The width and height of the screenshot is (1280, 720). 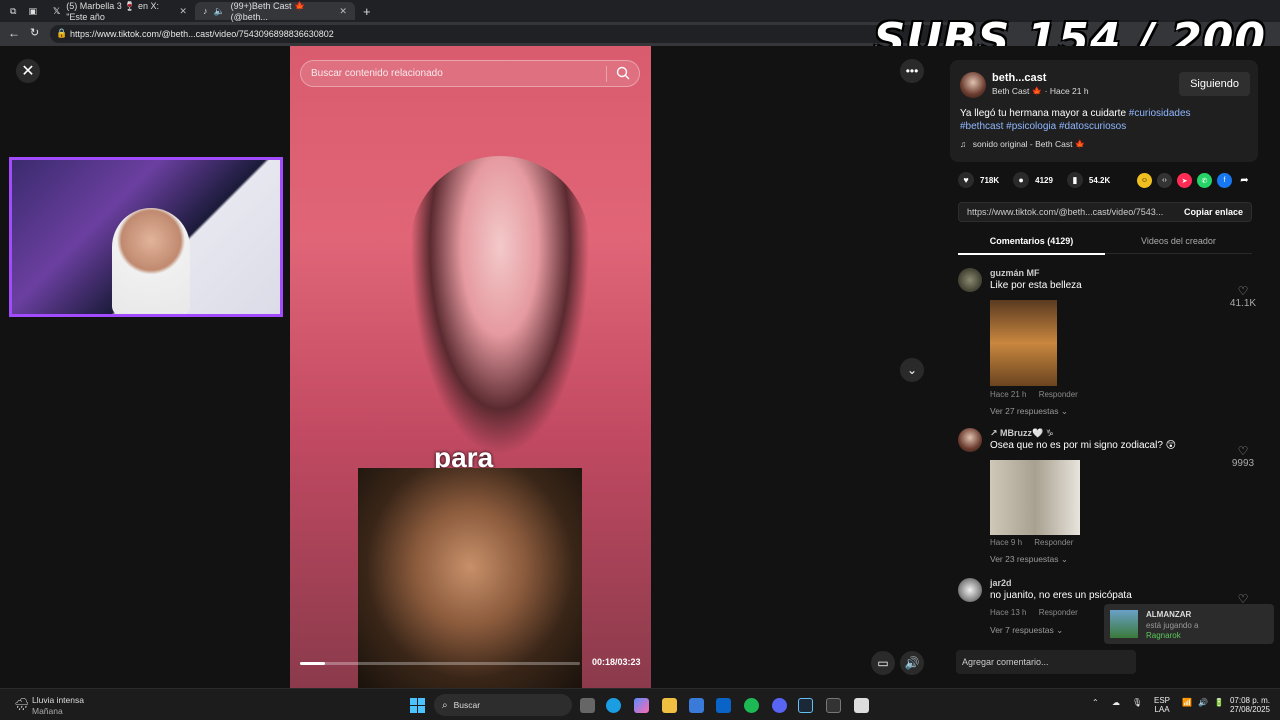 I want to click on view-replies: Ver 7 respuestas ⌄, so click(x=1026, y=630).